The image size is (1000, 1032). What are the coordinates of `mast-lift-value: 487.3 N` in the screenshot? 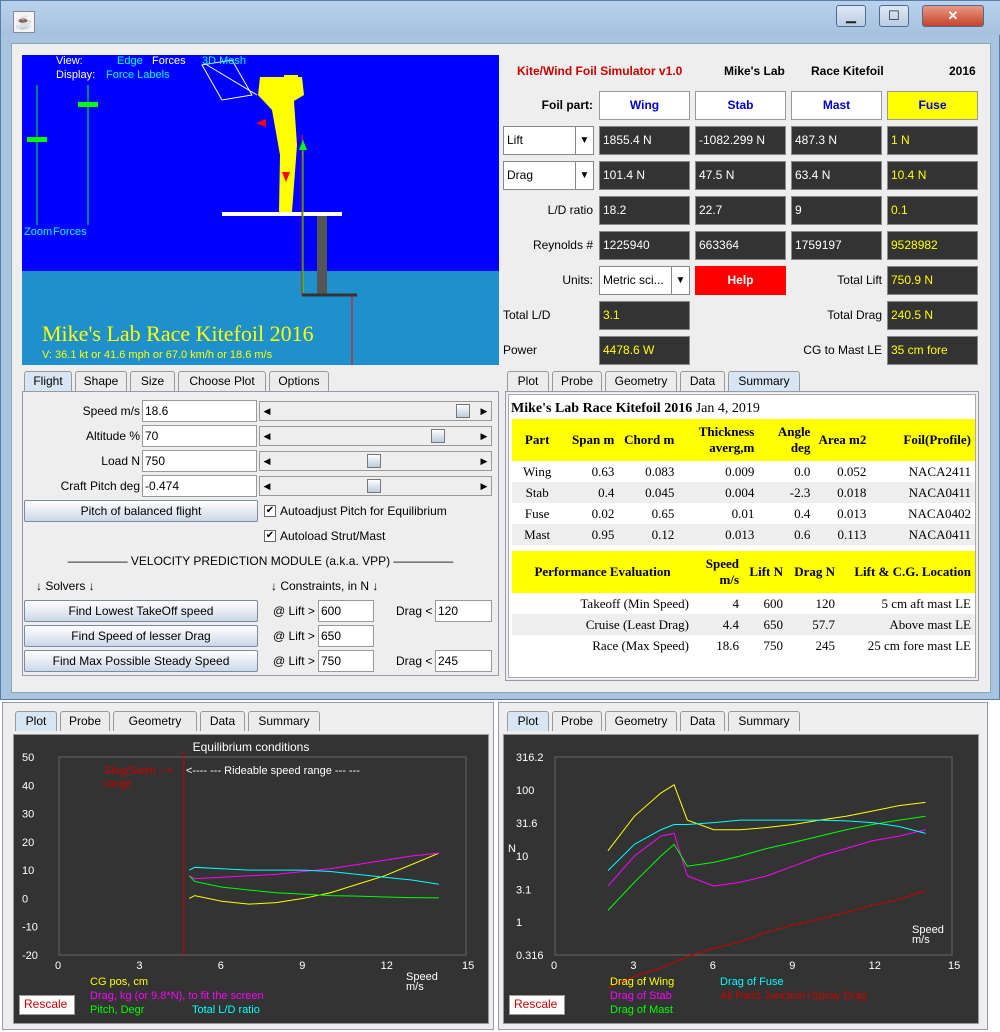 It's located at (836, 140).